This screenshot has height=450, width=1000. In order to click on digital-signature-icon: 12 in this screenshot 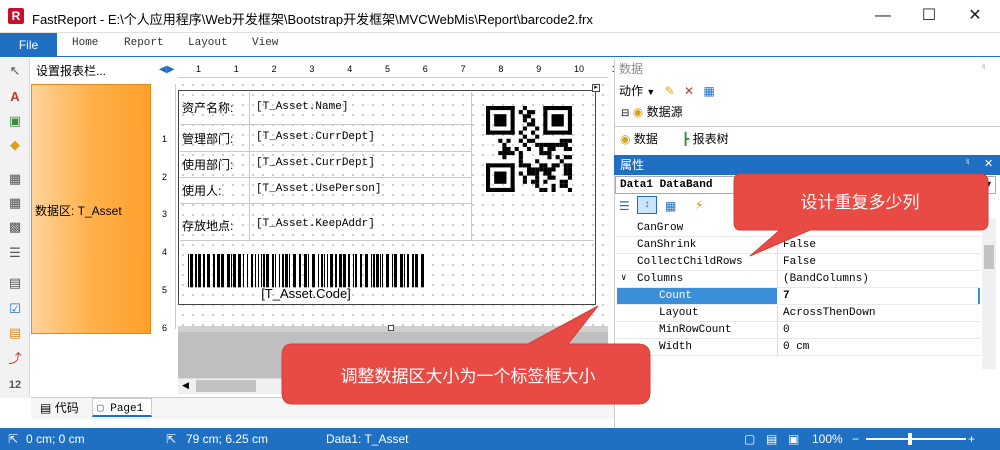, I will do `click(15, 385)`.